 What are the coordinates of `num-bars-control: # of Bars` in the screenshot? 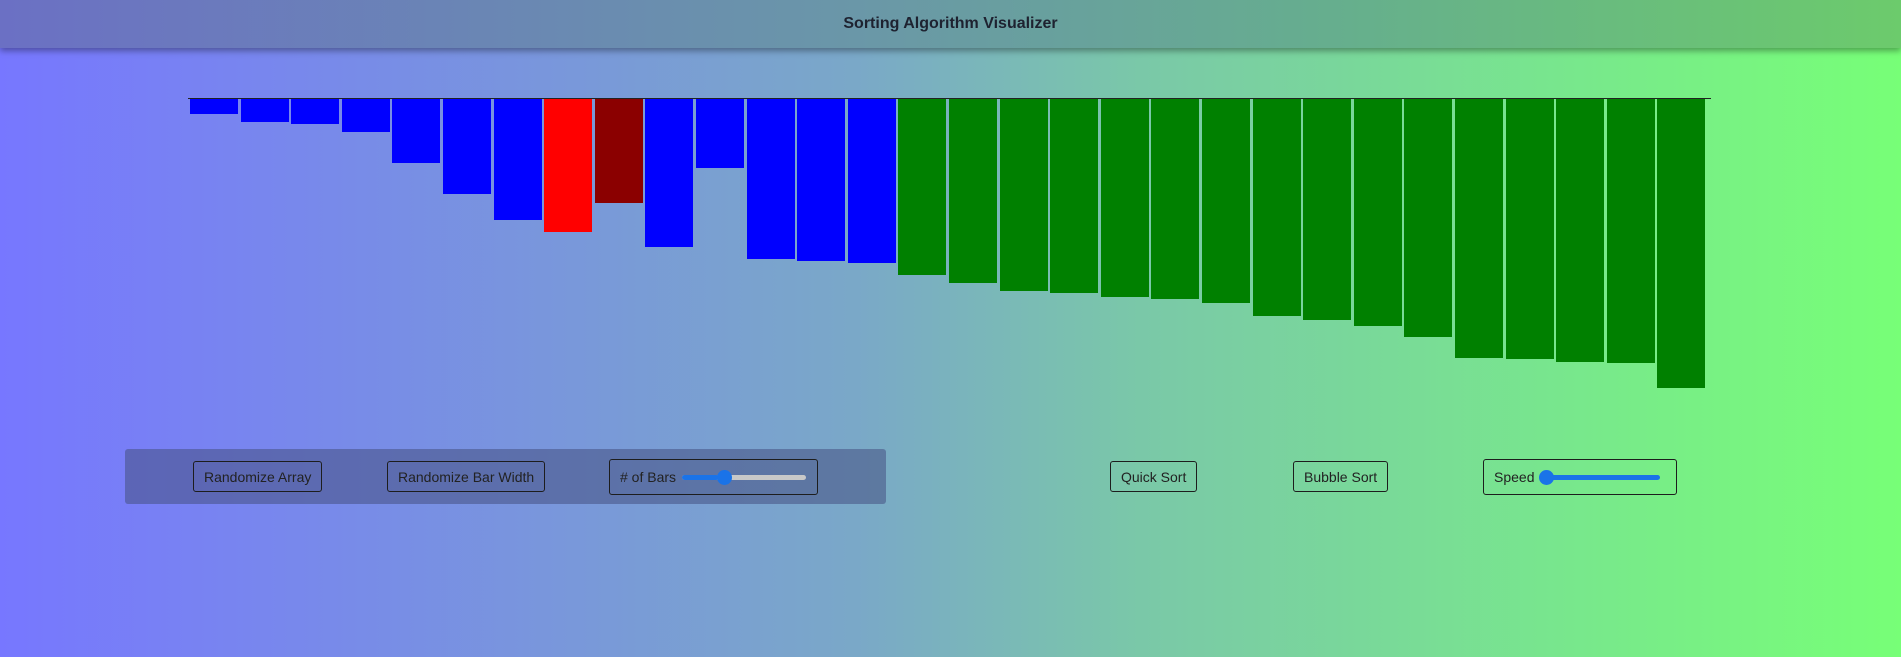 It's located at (713, 477).